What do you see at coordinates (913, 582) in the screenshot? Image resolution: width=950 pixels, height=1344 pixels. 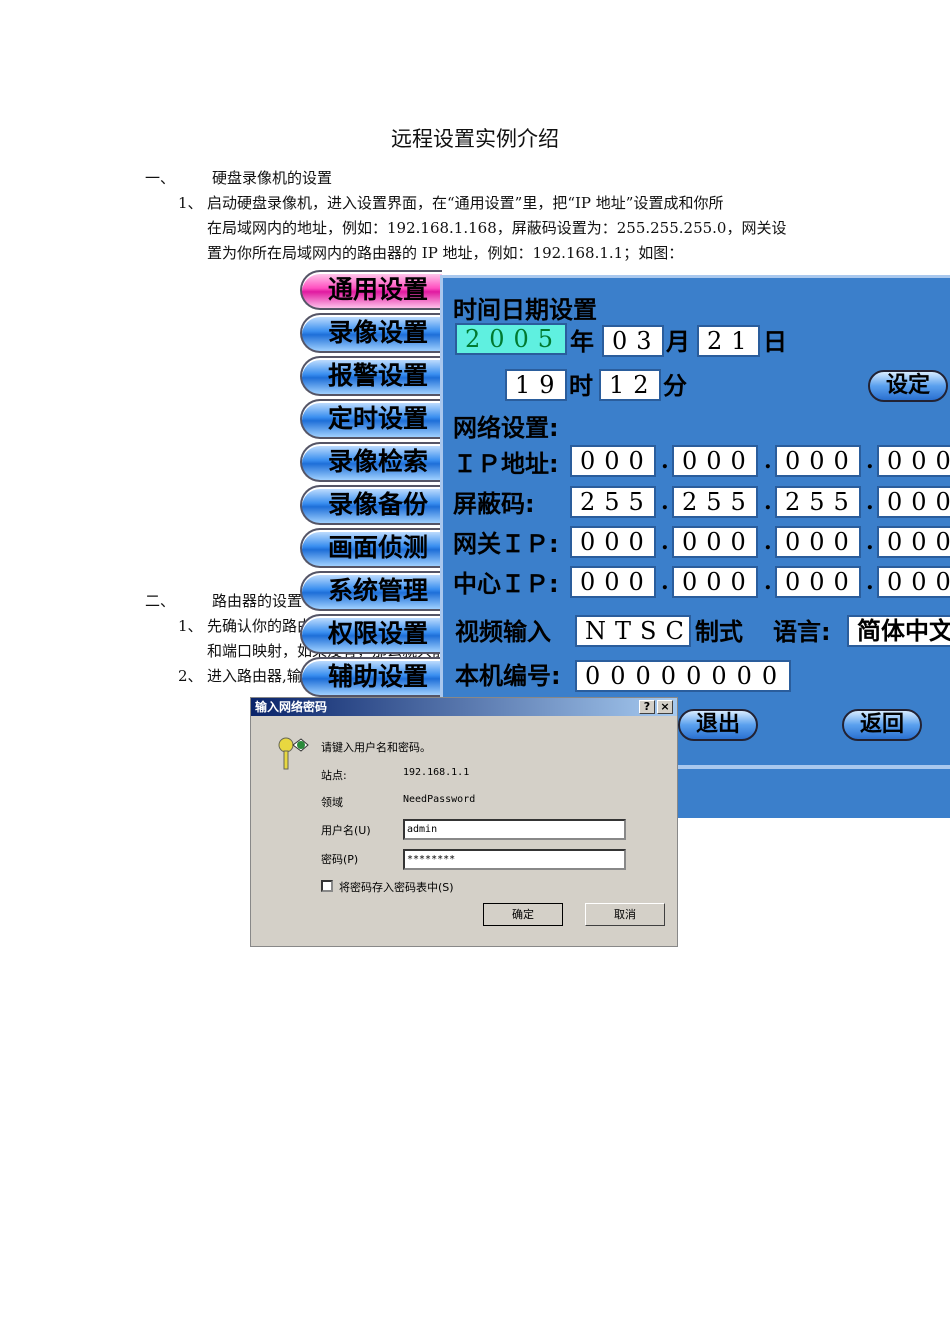 I see `center-ip-octet-4: 000` at bounding box center [913, 582].